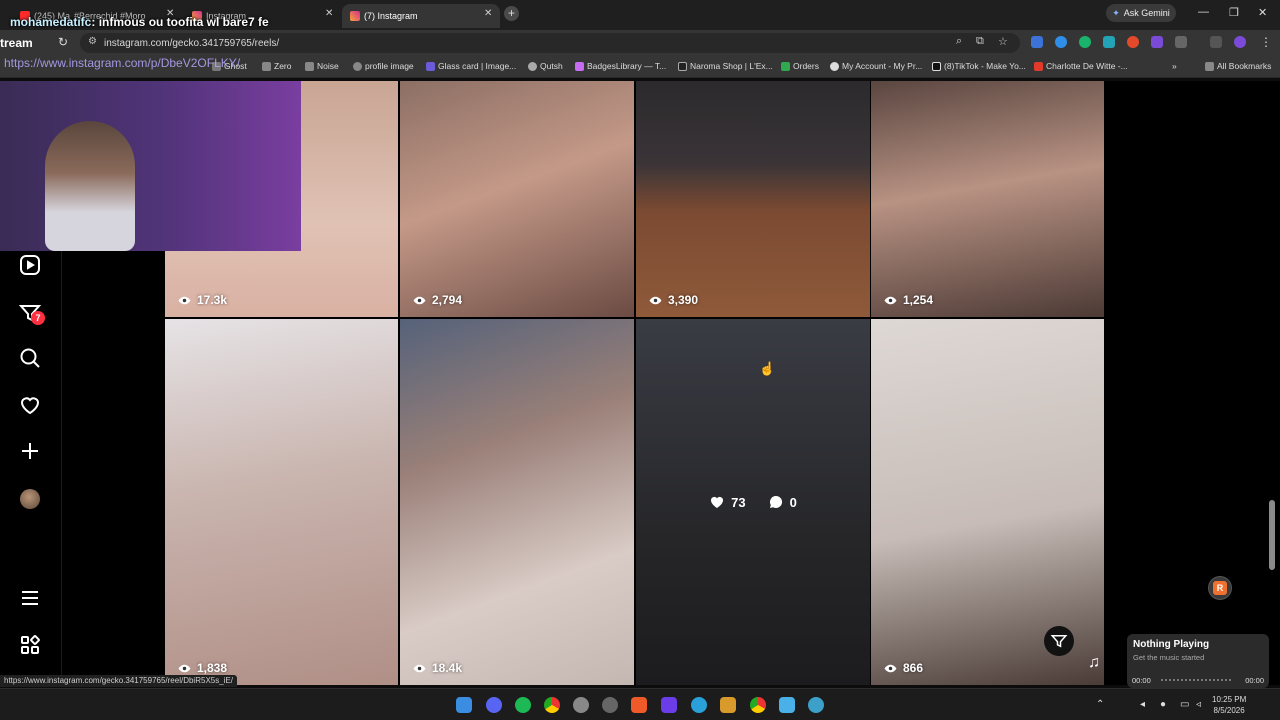  Describe the element at coordinates (1003, 41) in the screenshot. I see `bookmark-star-icon: ☆` at that location.